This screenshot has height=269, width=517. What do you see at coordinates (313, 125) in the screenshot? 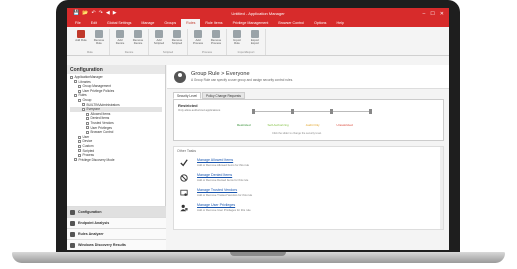
I see `security-level-option: Audit Only` at bounding box center [313, 125].